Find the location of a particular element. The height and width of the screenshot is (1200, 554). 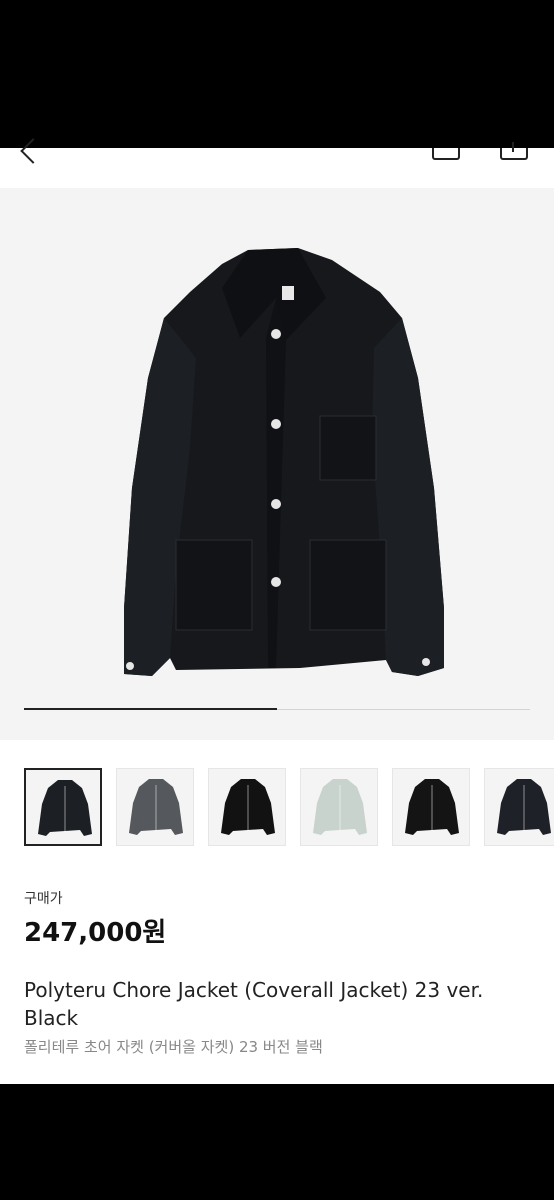

product-title-ko: 폴리테루 초어 자켓 (커버올 자켓) 23 버전 블랙 is located at coordinates (173, 1047).